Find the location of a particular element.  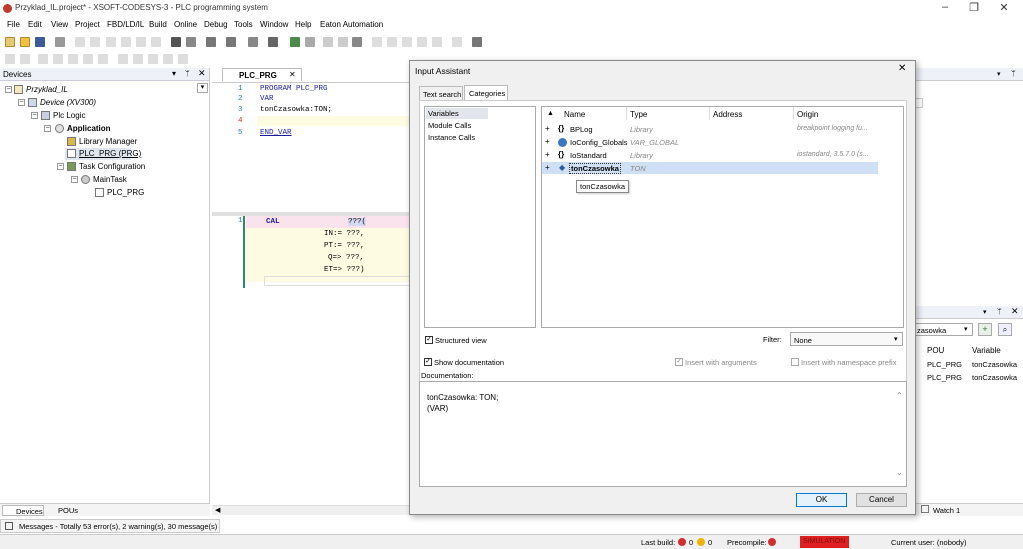

category-list: Variables Module Calls Instance Calls is located at coordinates (480, 217).